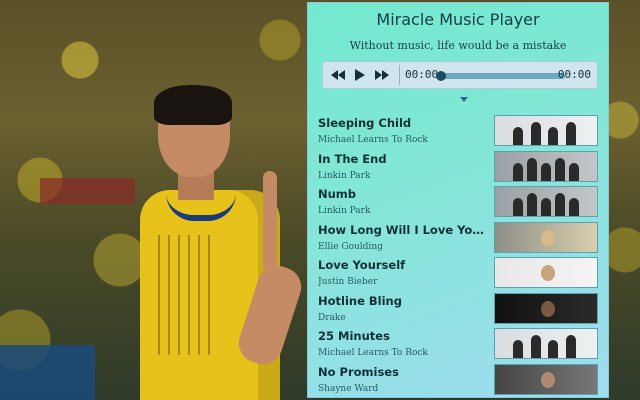 The image size is (640, 400). I want to click on fast-forward-icon, so click(382, 75).